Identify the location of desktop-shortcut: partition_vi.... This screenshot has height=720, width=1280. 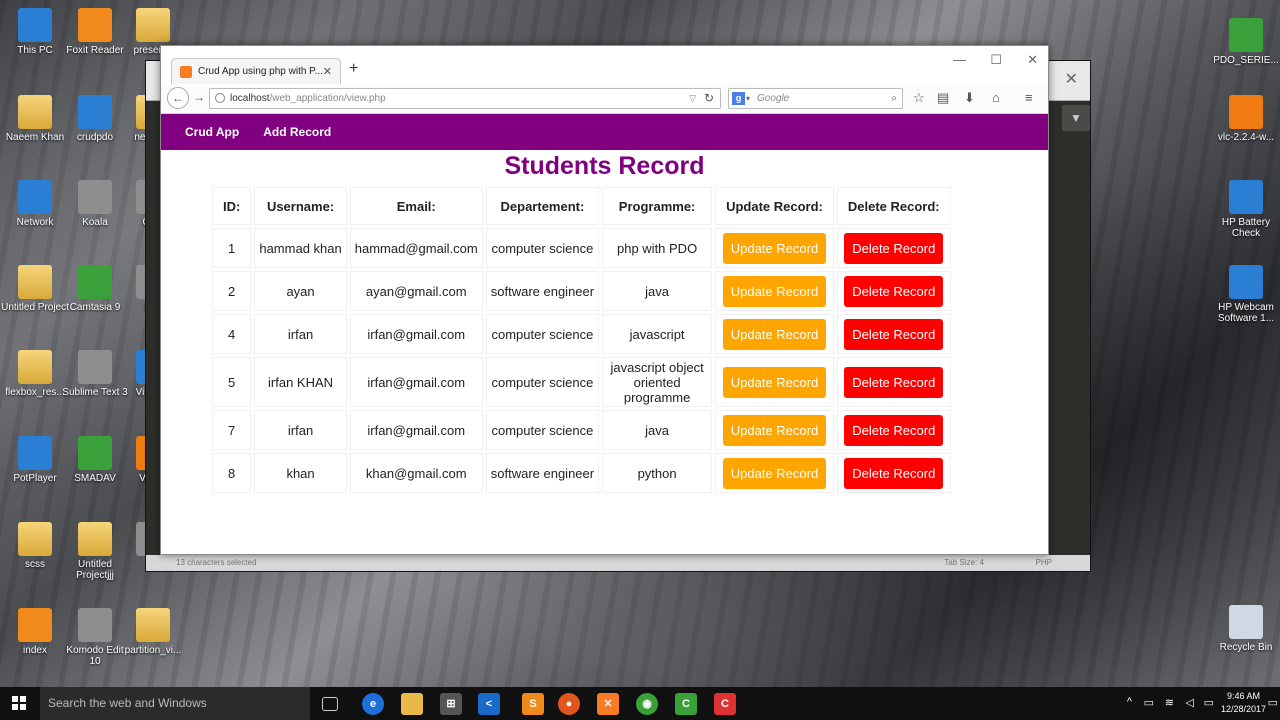
(153, 632).